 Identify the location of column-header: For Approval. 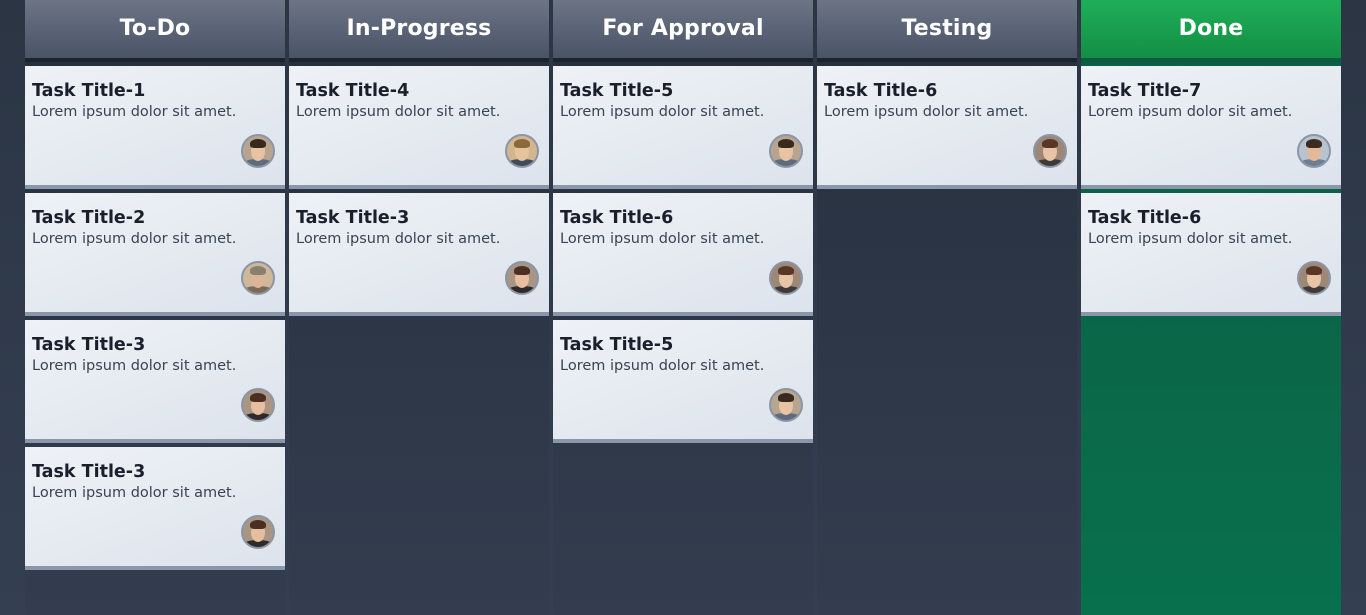
(683, 31).